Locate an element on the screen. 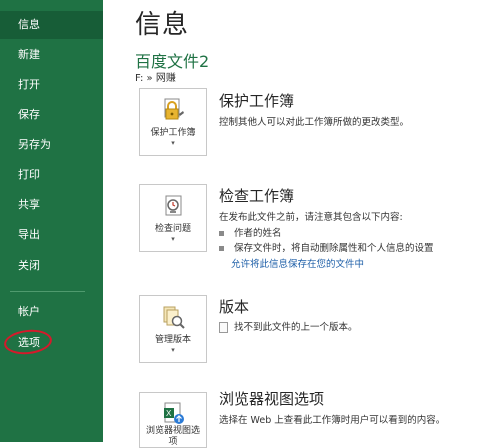 The width and height of the screenshot is (496, 448). document-icon is located at coordinates (223, 327).